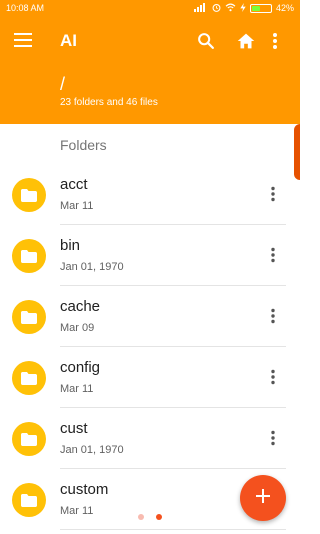  Describe the element at coordinates (83, 145) in the screenshot. I see `section-title: Folders` at that location.